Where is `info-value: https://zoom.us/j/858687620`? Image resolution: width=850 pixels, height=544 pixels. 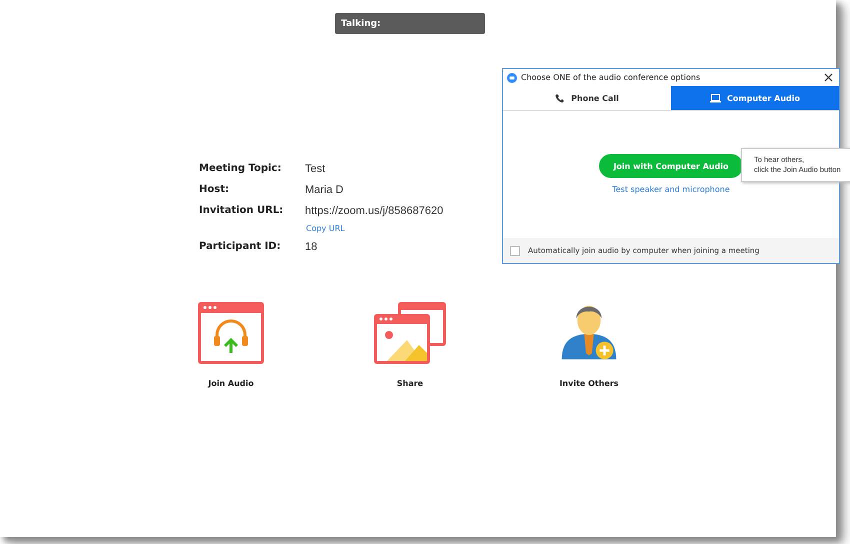
info-value: https://zoom.us/j/858687620 is located at coordinates (374, 211).